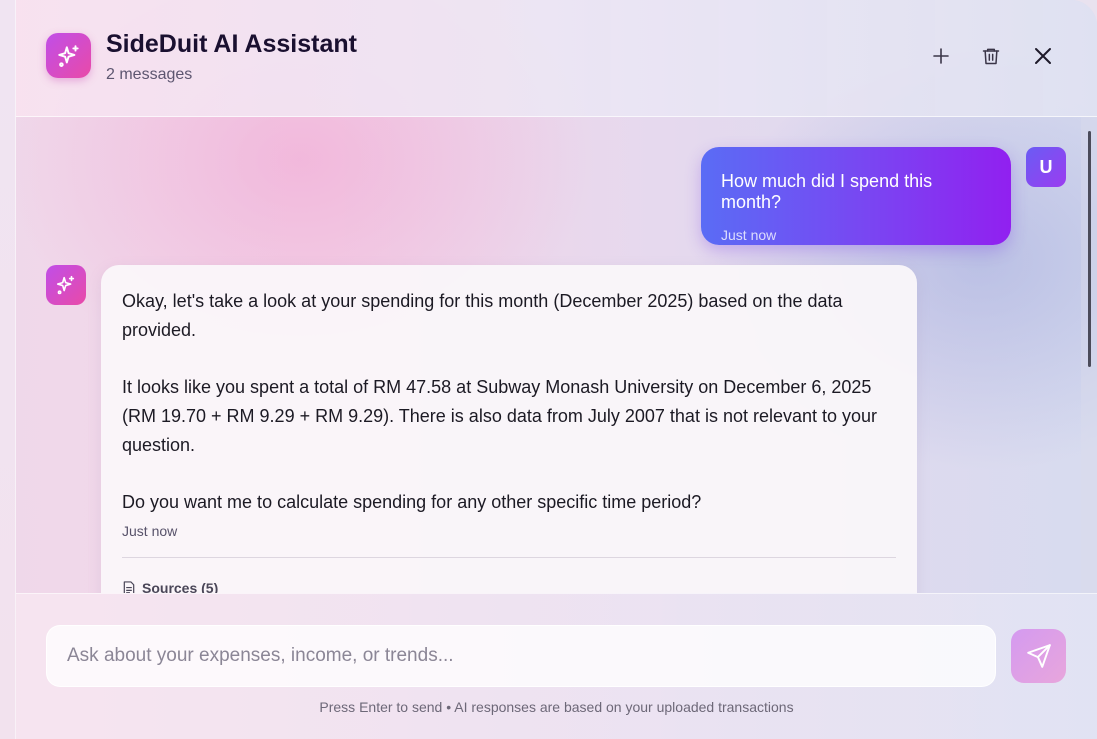 The image size is (1097, 739). I want to click on window-edge, so click(8, 369).